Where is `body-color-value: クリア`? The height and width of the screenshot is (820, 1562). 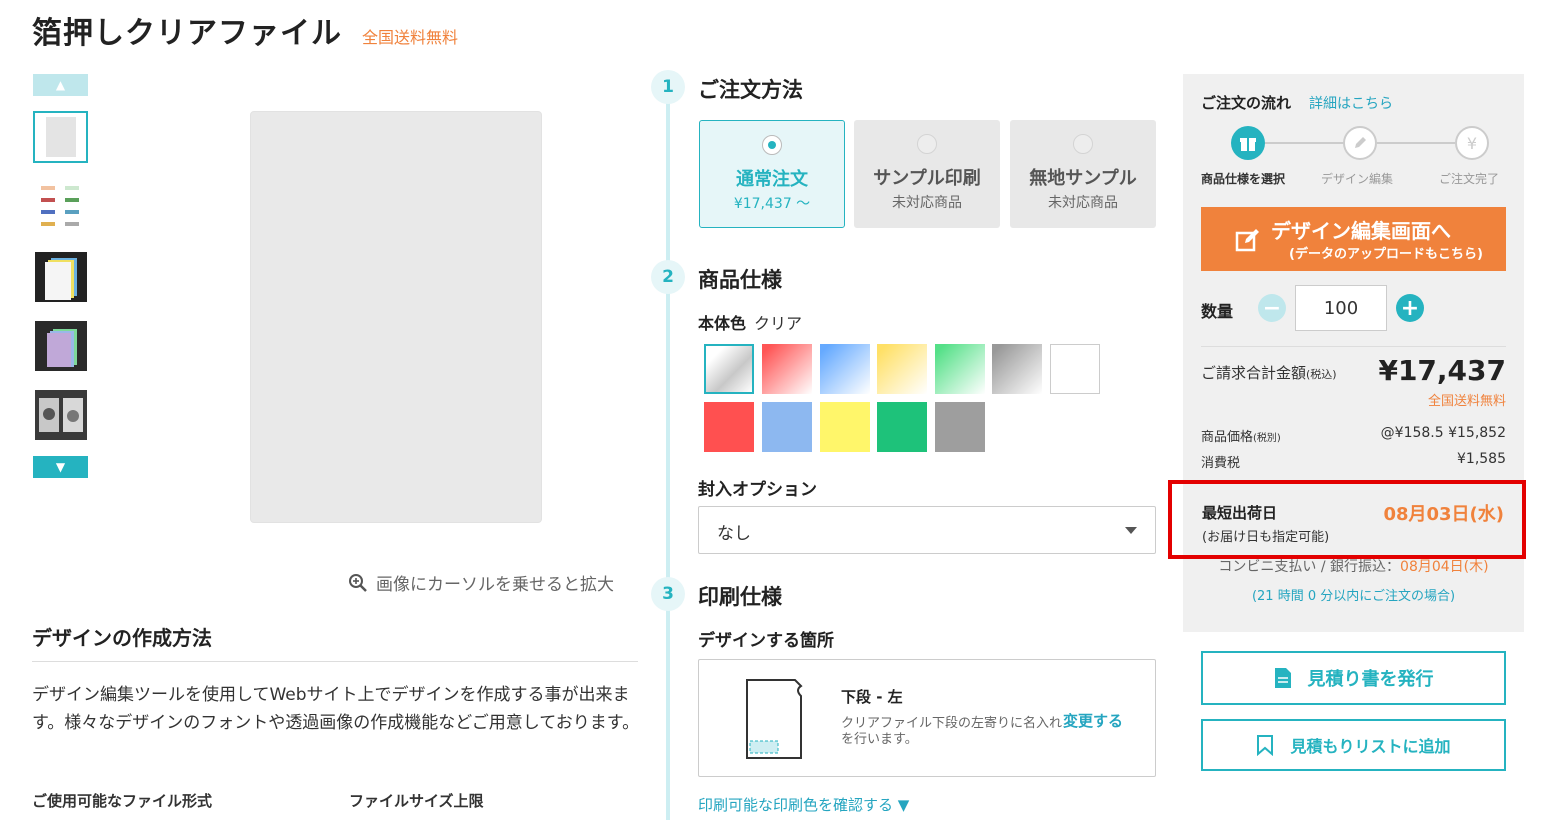
body-color-value: クリア is located at coordinates (778, 323).